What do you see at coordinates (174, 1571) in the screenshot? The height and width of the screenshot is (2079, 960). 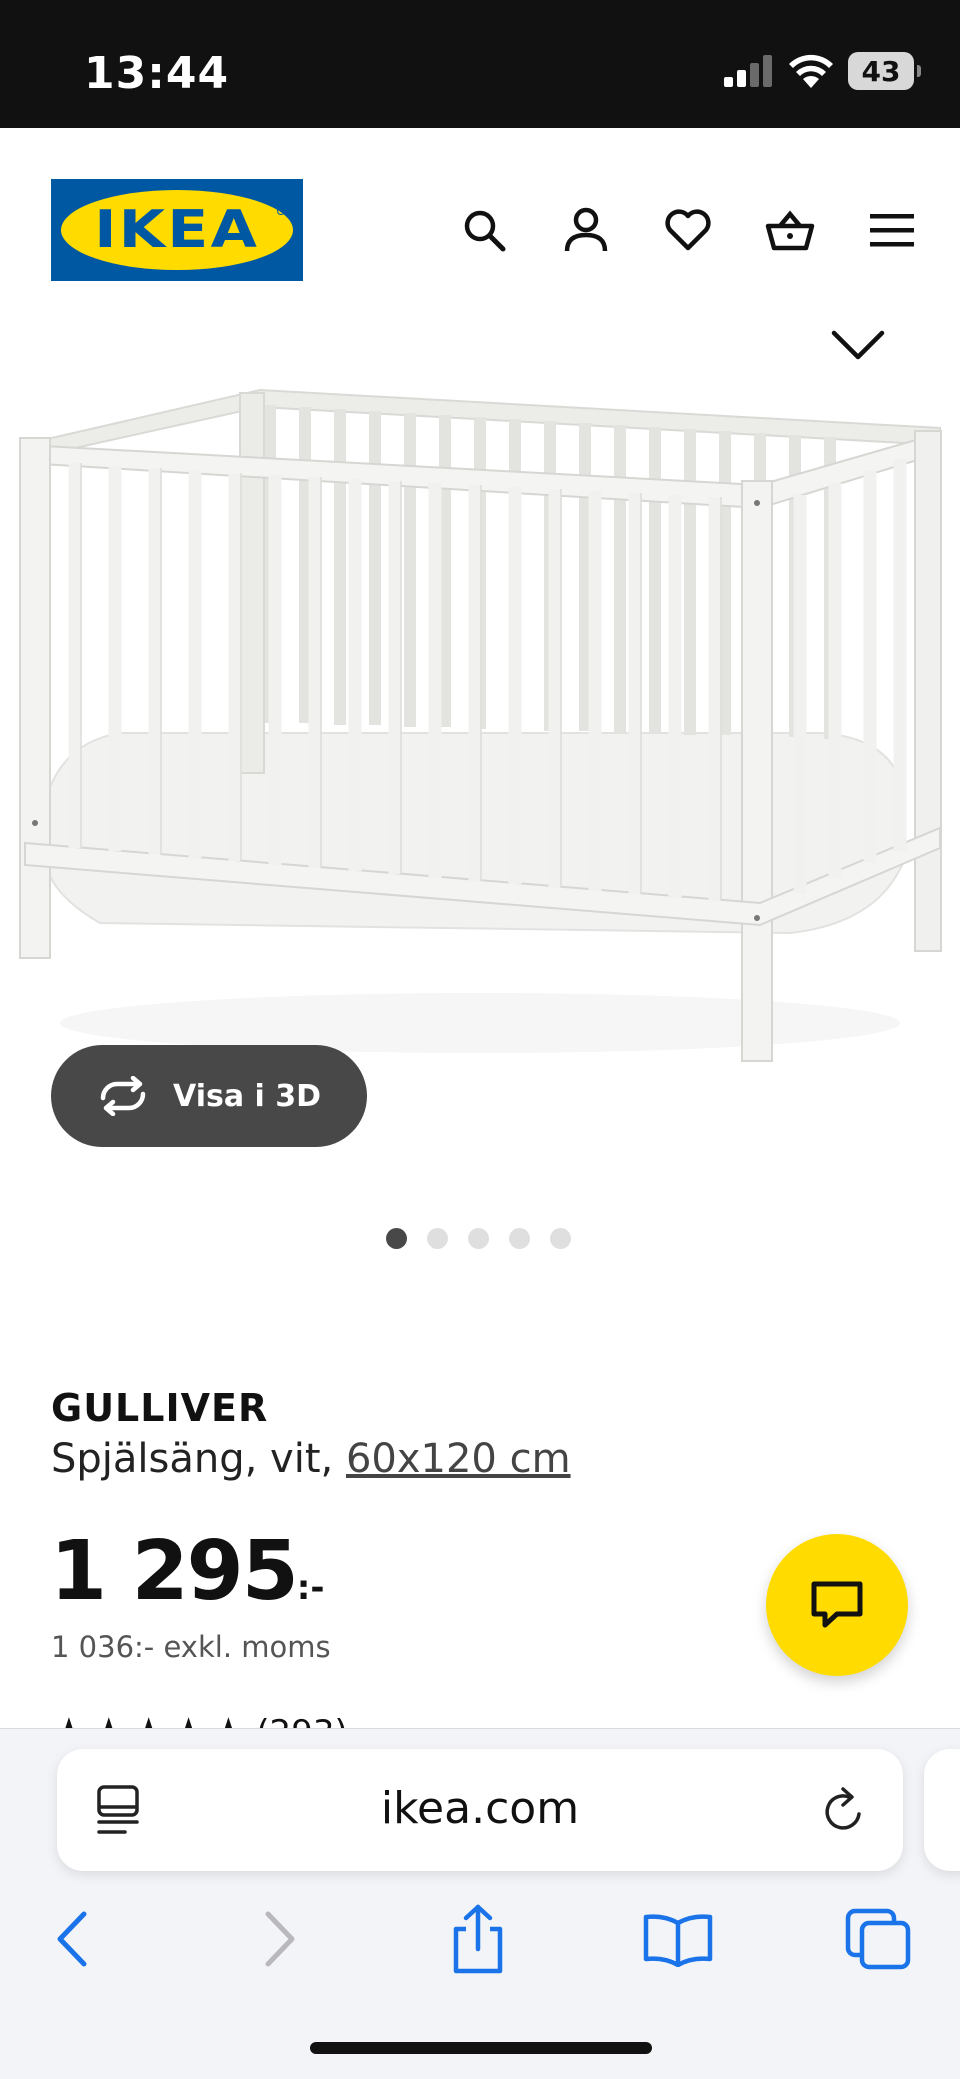 I see `price-main: 1 295` at bounding box center [174, 1571].